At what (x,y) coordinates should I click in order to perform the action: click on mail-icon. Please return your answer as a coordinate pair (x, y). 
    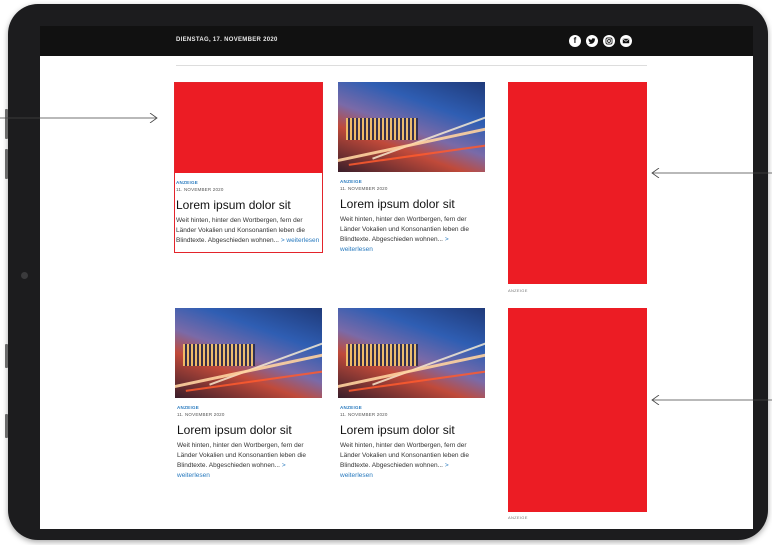
    Looking at the image, I should click on (626, 41).